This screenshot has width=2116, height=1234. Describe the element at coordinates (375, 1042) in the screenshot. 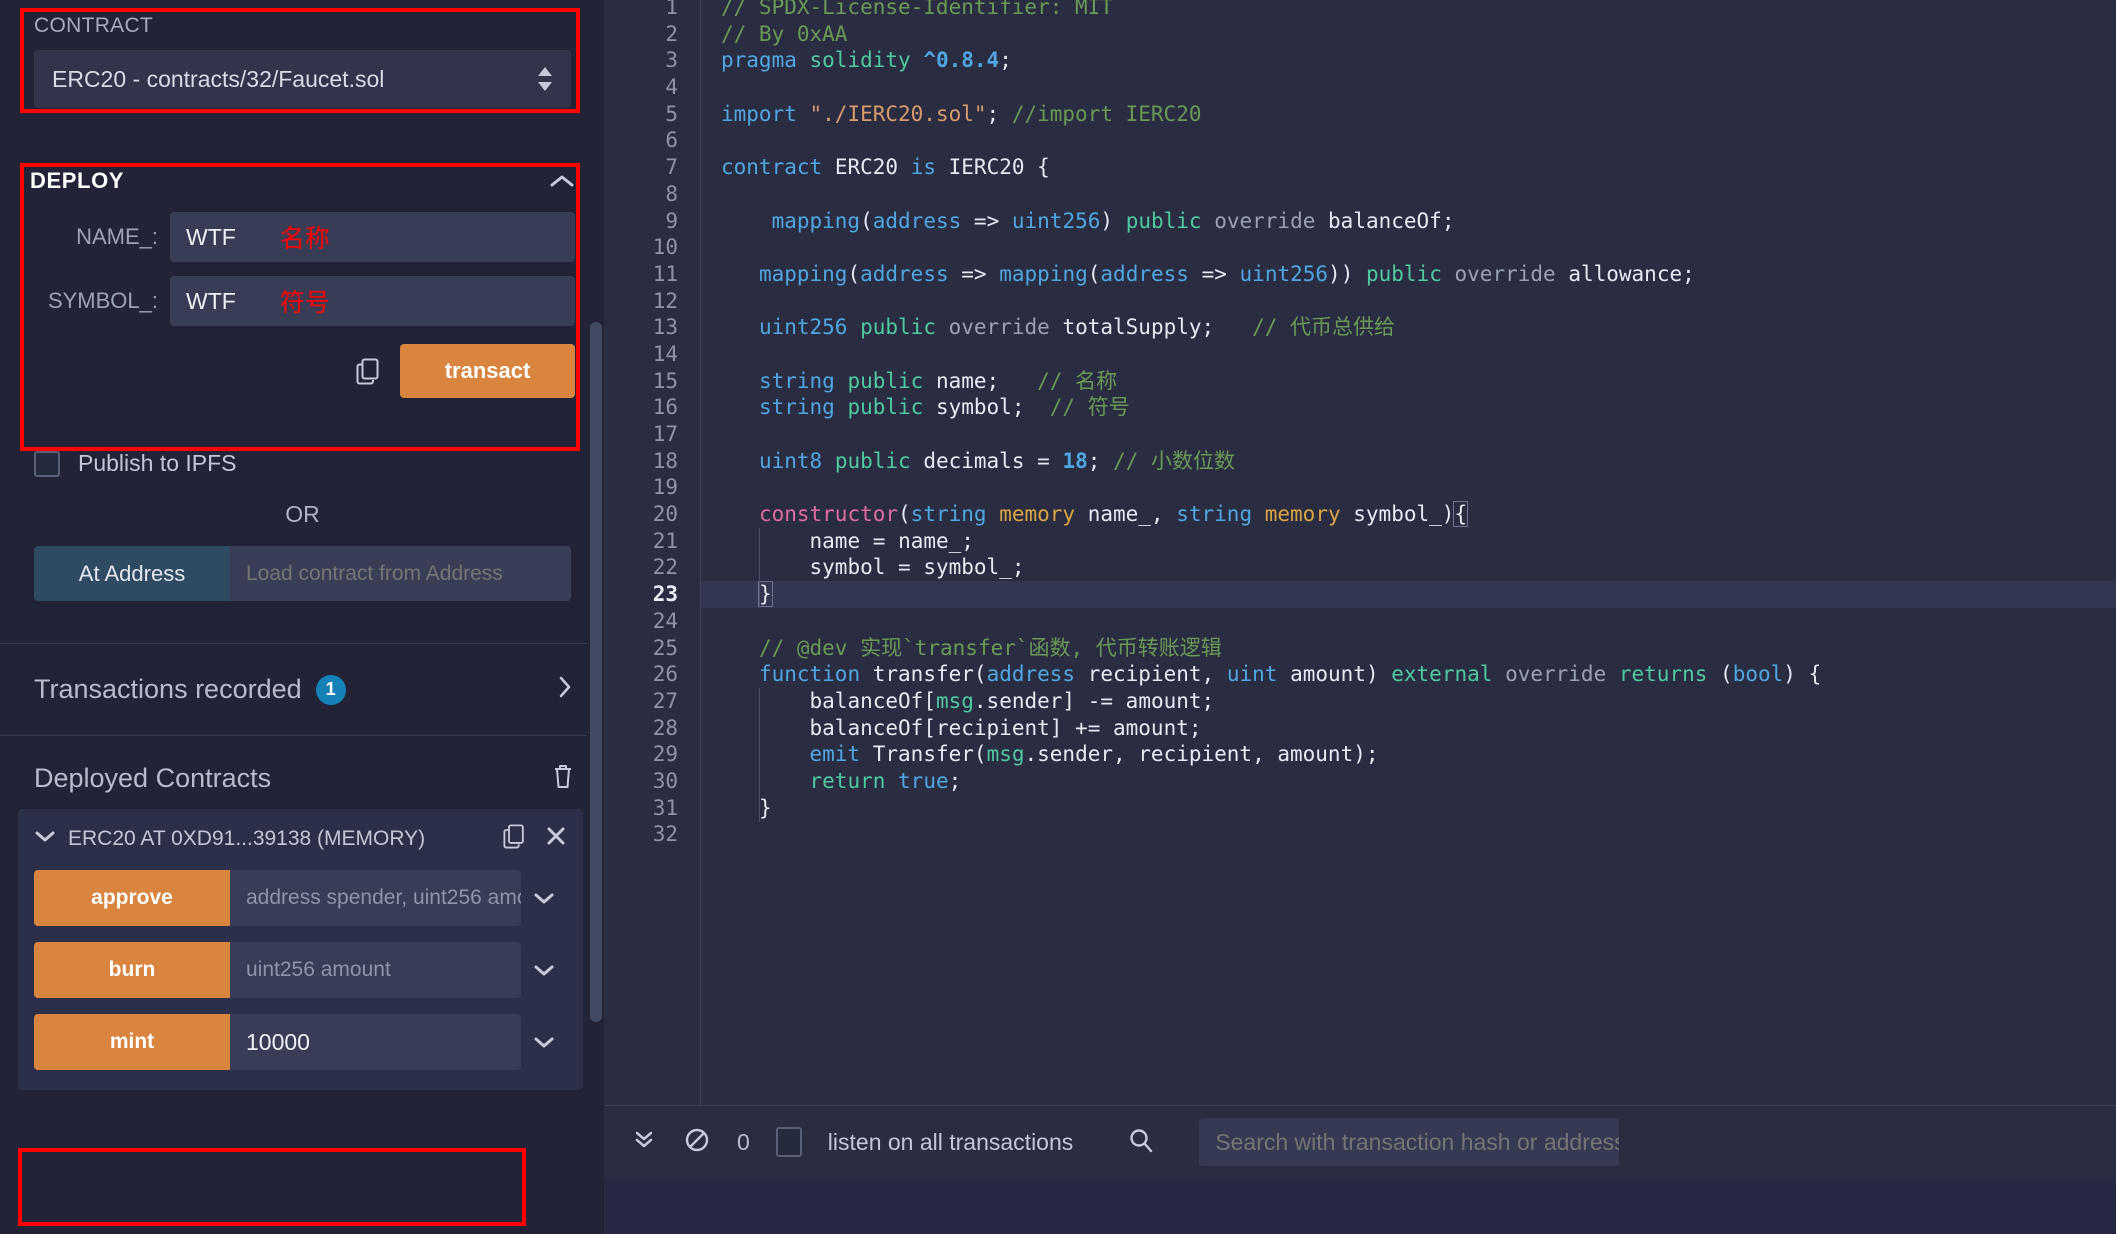

I see `function-mint-input: 10000` at that location.